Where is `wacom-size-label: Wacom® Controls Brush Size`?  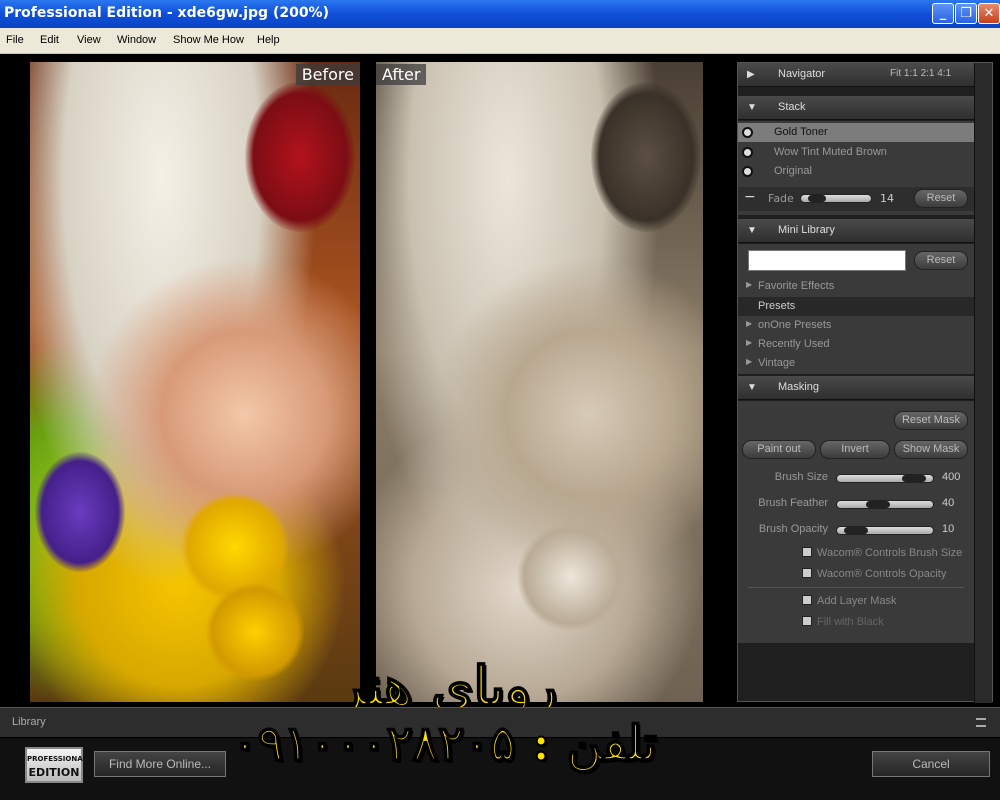 wacom-size-label: Wacom® Controls Brush Size is located at coordinates (890, 553).